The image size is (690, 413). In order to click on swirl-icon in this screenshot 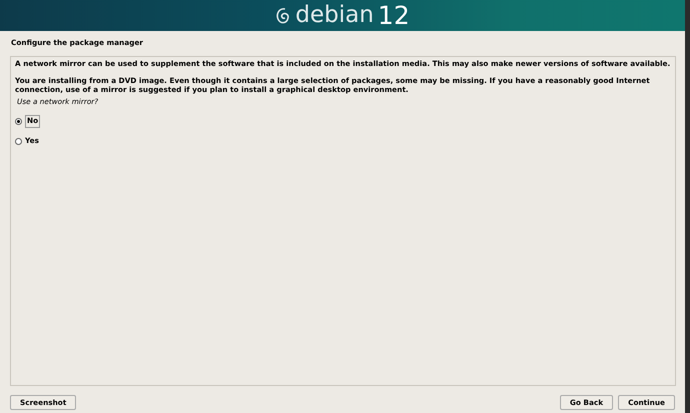, I will do `click(283, 16)`.